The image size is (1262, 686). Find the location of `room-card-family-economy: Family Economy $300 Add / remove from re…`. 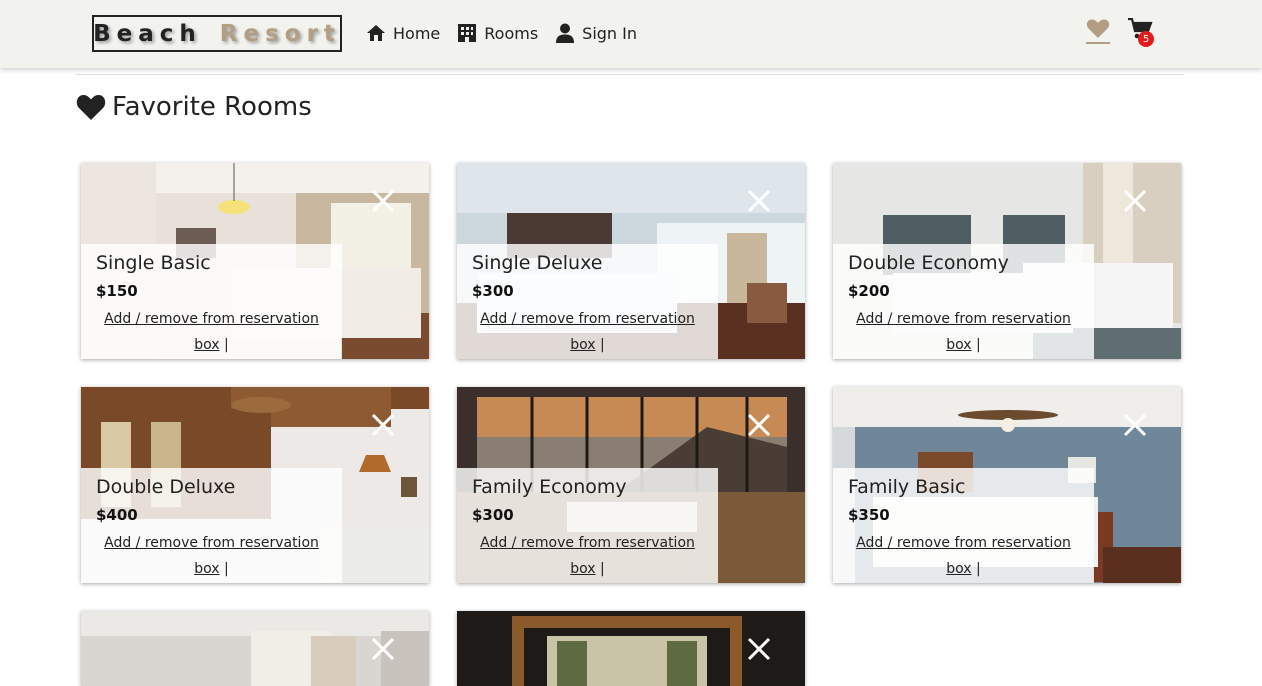

room-card-family-economy: Family Economy $300 Add / remove from re… is located at coordinates (631, 485).